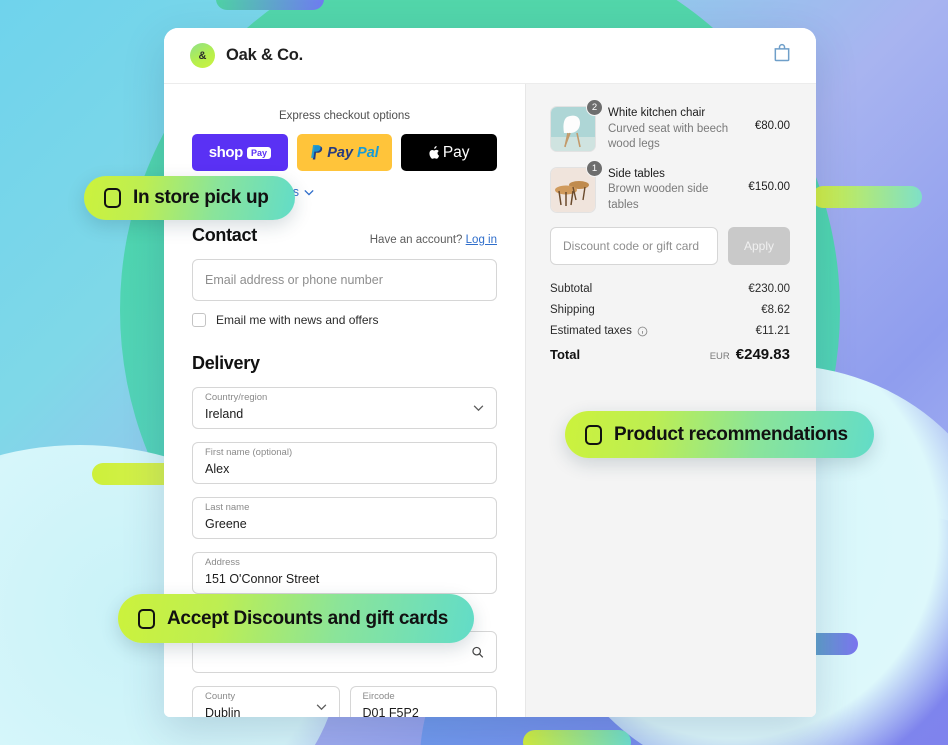 The image size is (948, 745). What do you see at coordinates (344, 235) in the screenshot?
I see `contact-section-header: Contact Have an account? Log in` at bounding box center [344, 235].